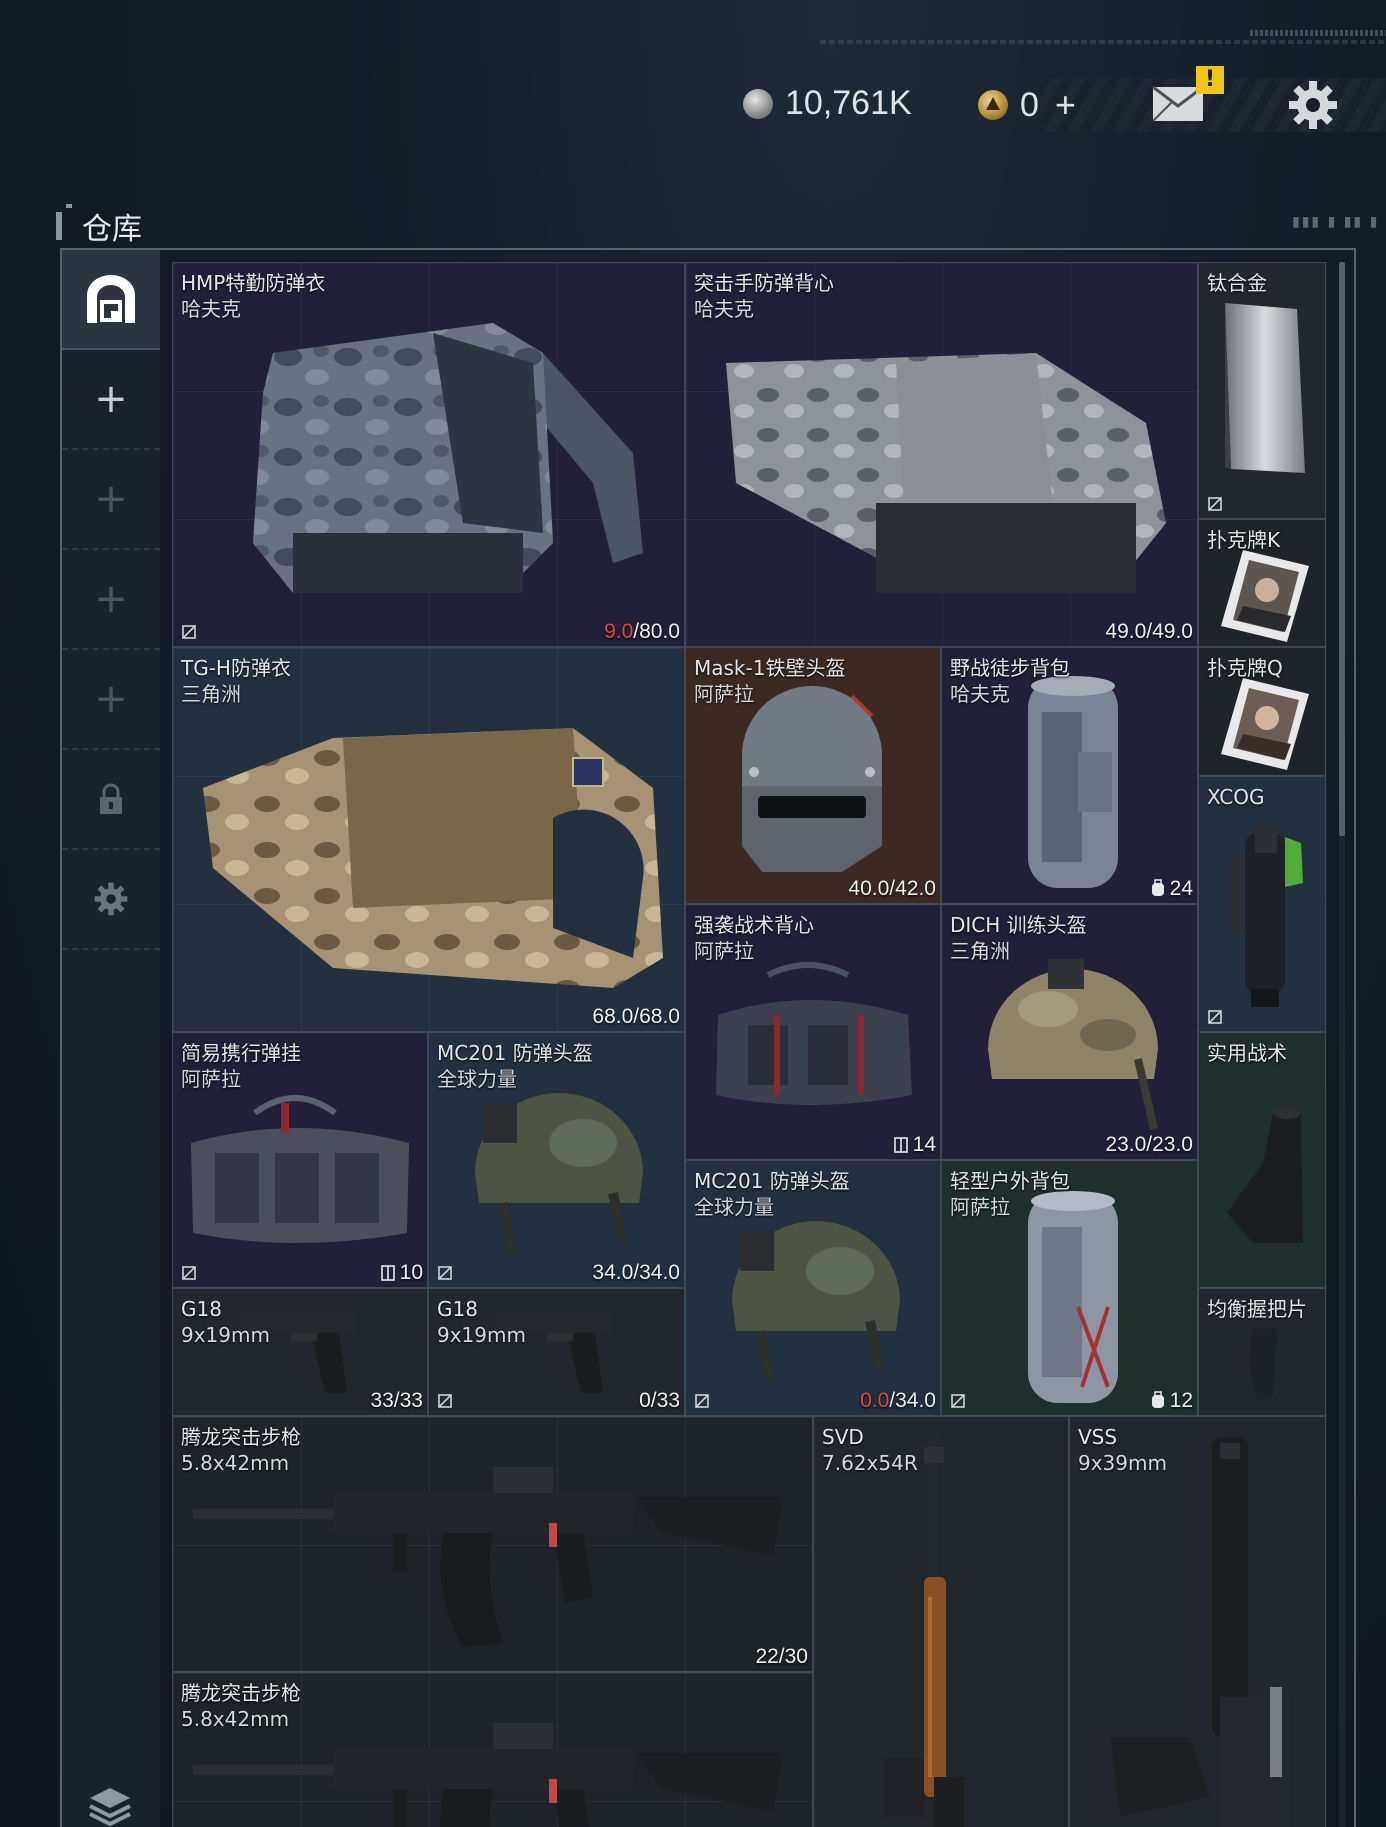 This screenshot has height=1827, width=1386. Describe the element at coordinates (1069, 1288) in the screenshot. I see `item-light-backpack: 轻型户外背包 阿萨拉 12` at that location.